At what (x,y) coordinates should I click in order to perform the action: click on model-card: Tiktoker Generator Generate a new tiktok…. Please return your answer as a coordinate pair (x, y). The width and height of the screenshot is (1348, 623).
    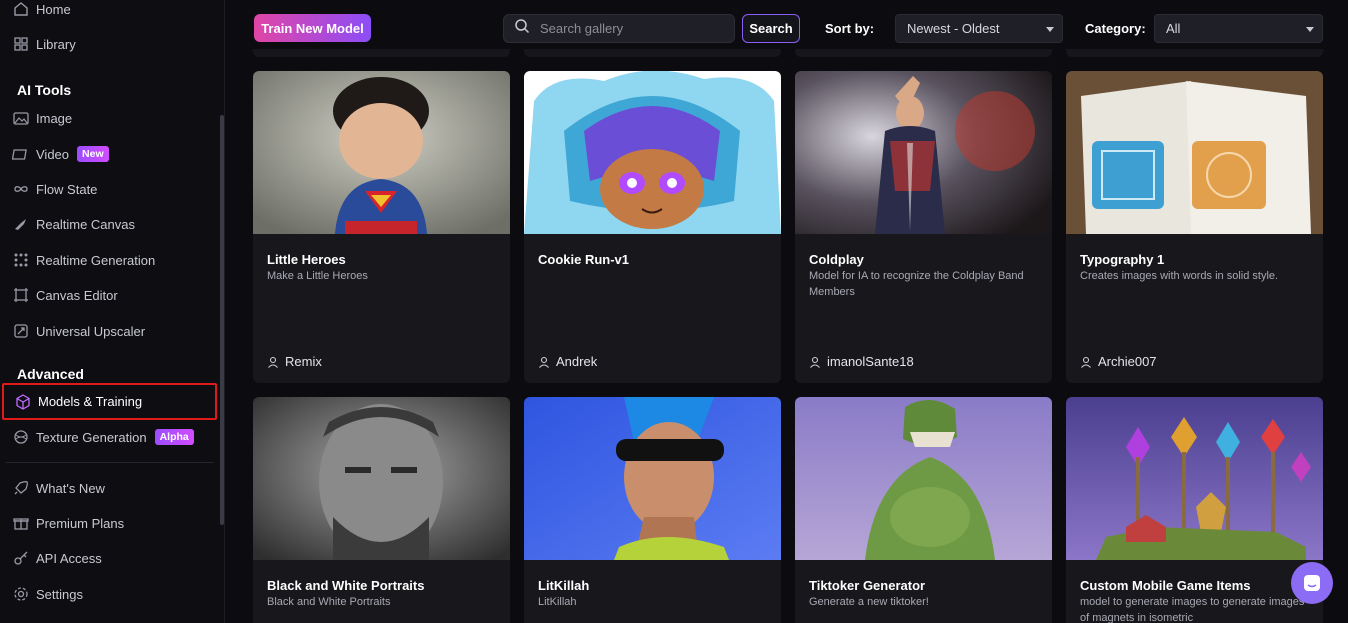
    Looking at the image, I should click on (923, 510).